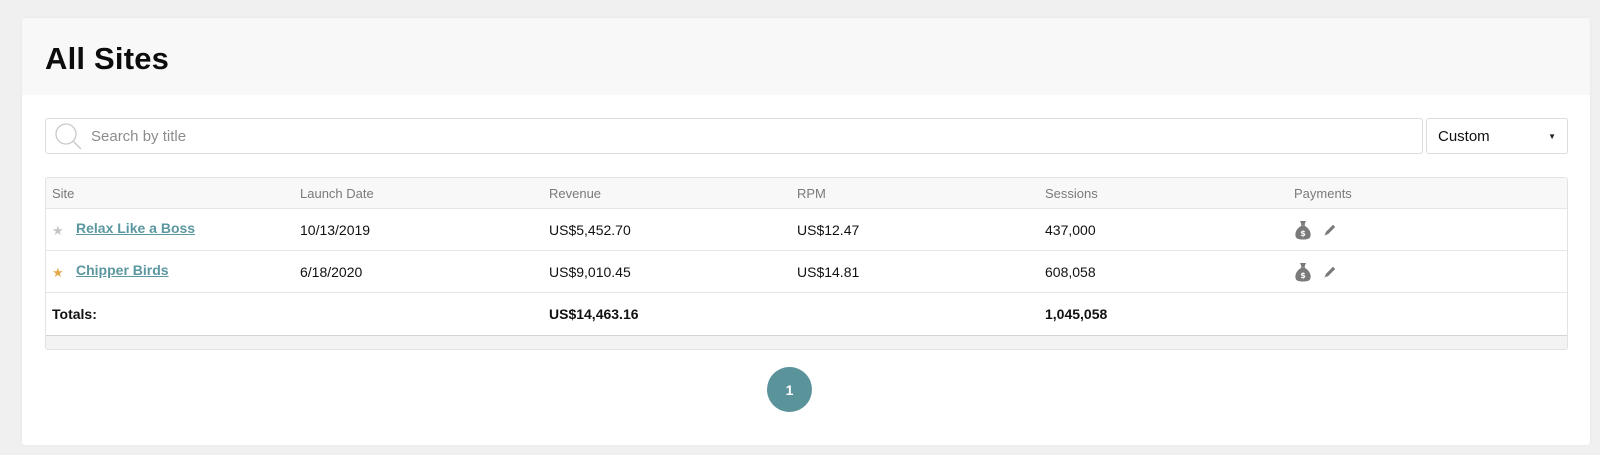 Image resolution: width=1600 pixels, height=455 pixels. I want to click on site-cell: ★ Chipper Birds, so click(110, 271).